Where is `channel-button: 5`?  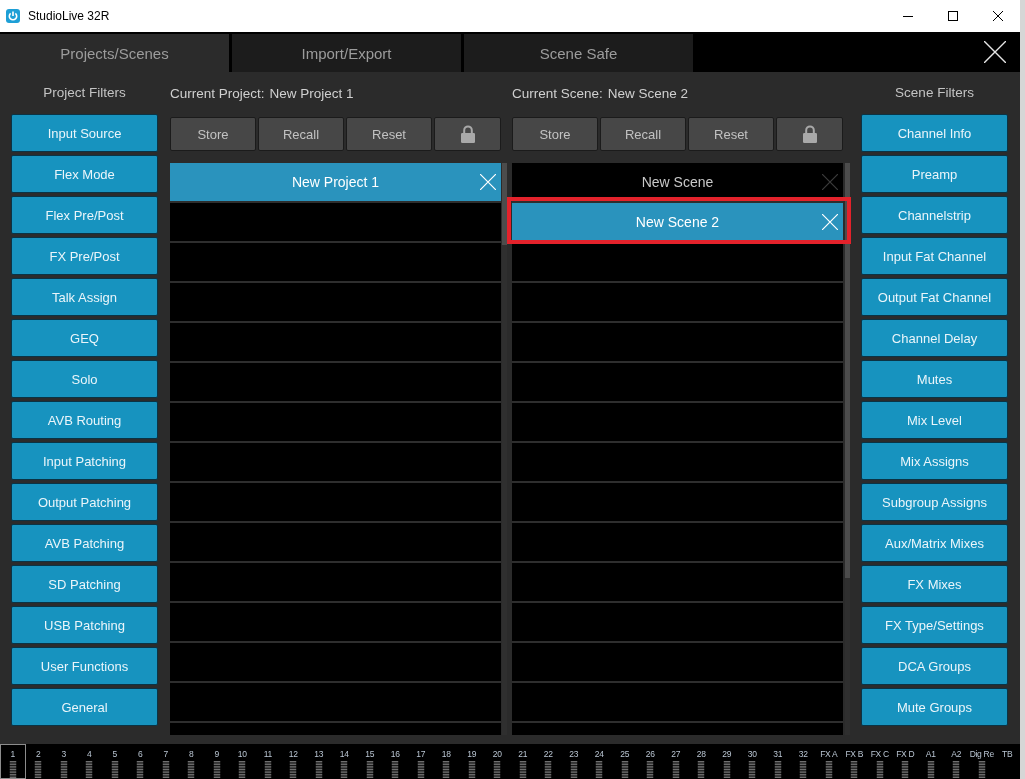 channel-button: 5 is located at coordinates (115, 761).